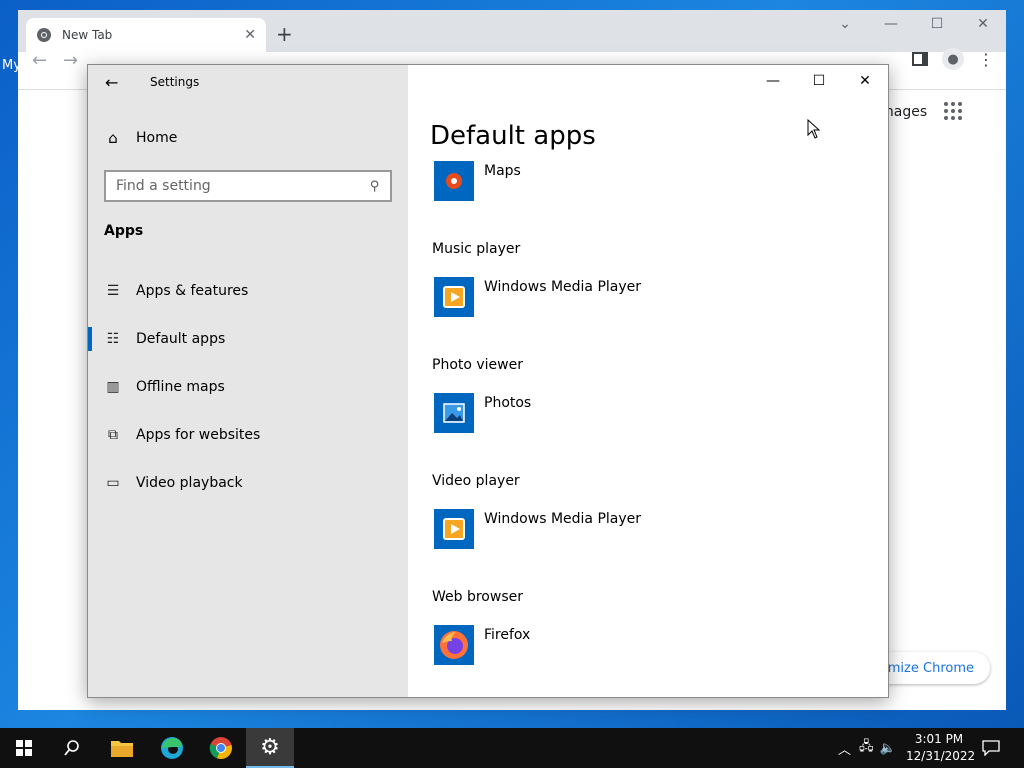 This screenshot has width=1024, height=768. Describe the element at coordinates (248, 387) in the screenshot. I see `sidebar-item-offline-maps: ▥ Offline maps` at that location.